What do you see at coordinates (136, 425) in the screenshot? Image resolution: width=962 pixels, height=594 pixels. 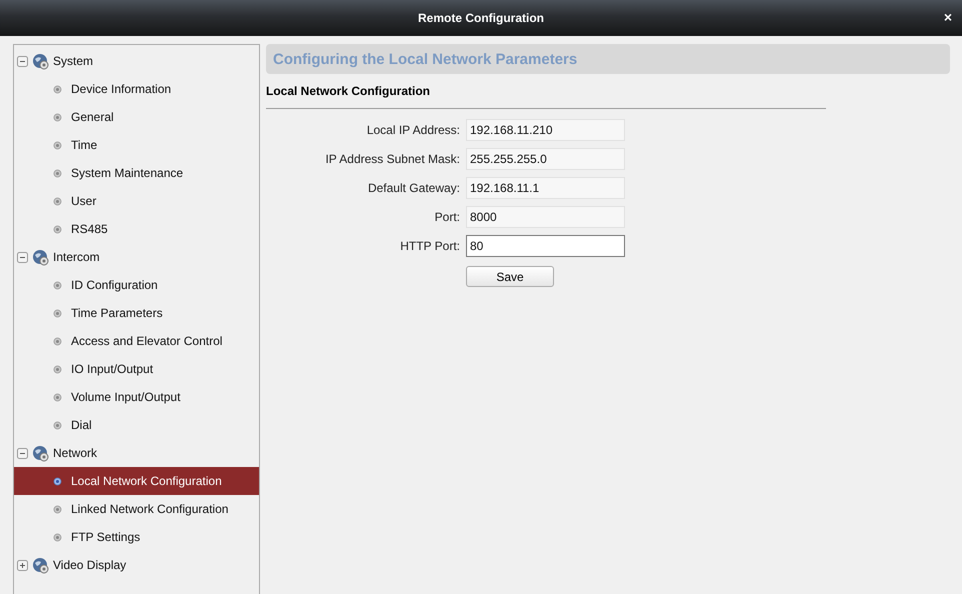 I see `tree-item: Dial` at bounding box center [136, 425].